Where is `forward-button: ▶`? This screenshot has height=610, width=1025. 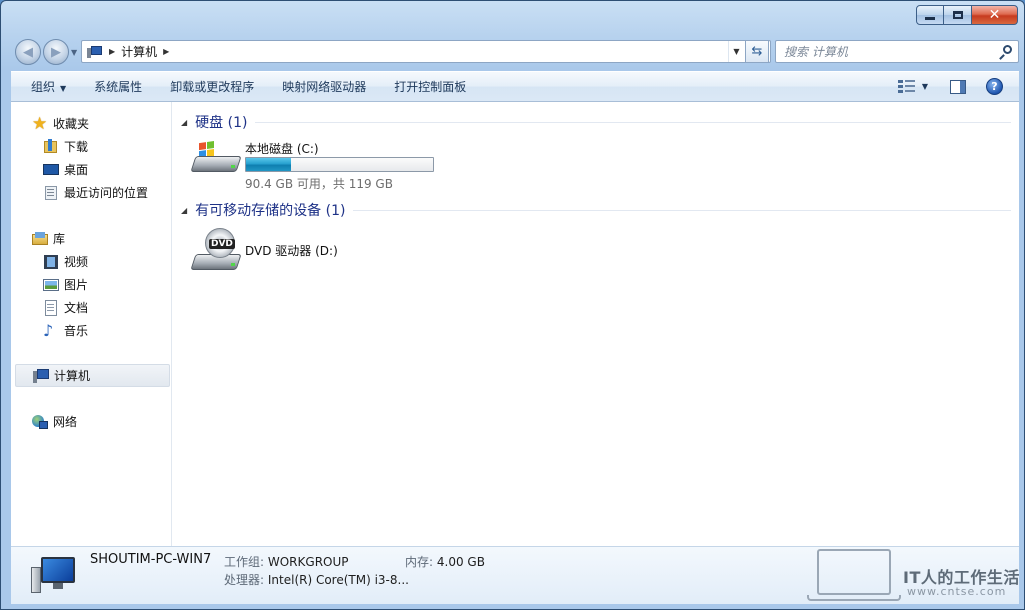 forward-button: ▶ is located at coordinates (56, 52).